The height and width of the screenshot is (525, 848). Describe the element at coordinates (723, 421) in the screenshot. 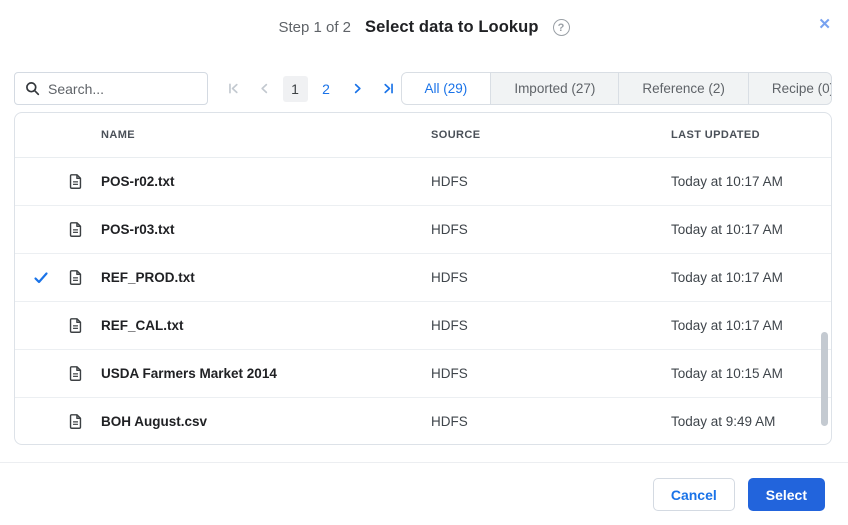

I see `dataset-last-updated: Today at 9:49 AM` at that location.